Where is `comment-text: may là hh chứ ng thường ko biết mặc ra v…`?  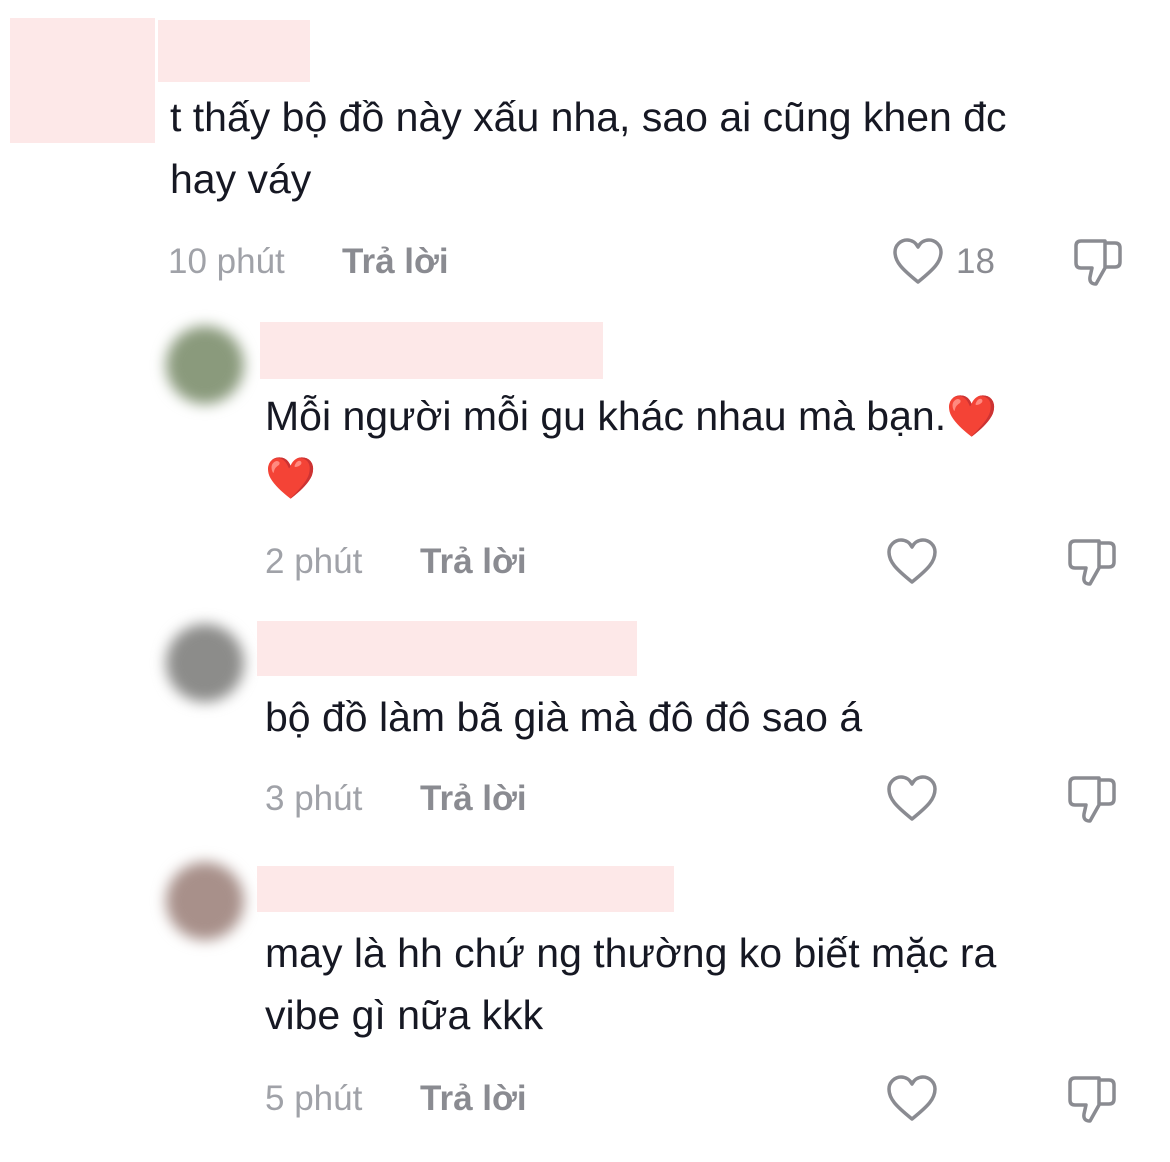
comment-text: may là hh chứ ng thường ko biết mặc ra v… is located at coordinates (631, 984).